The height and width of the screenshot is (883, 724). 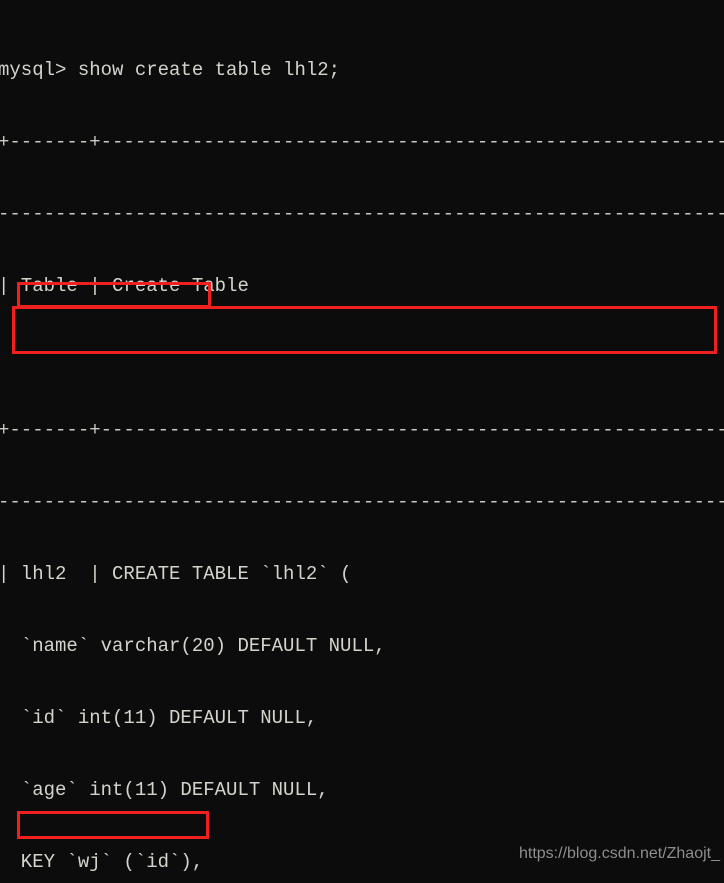 I want to click on terminal-line: | lhl2 | CREATE TABLE `lhl2` (, so click(x=176, y=574).